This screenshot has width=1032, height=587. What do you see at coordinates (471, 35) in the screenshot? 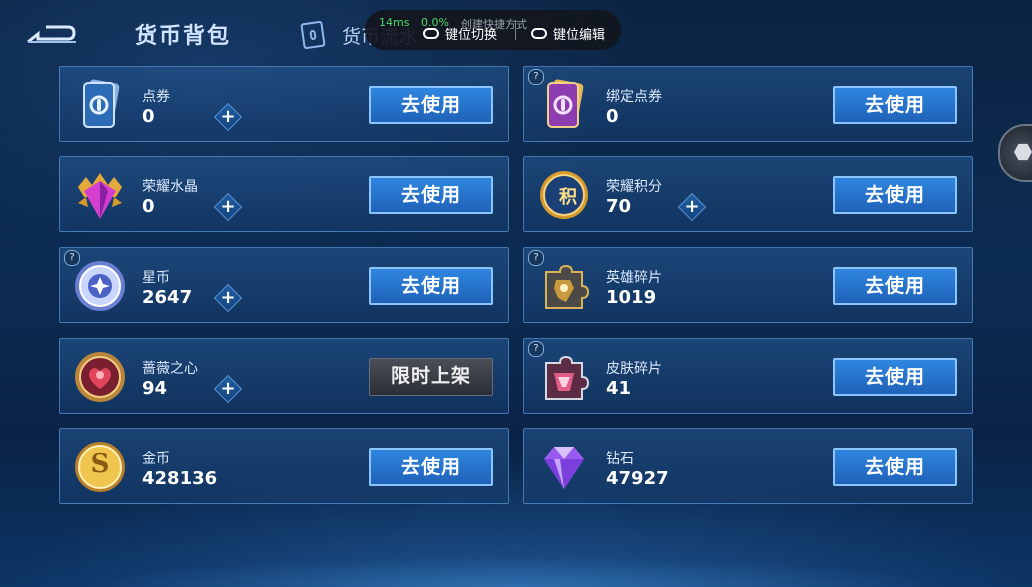
I see `key-switch-label: 键位切换` at bounding box center [471, 35].